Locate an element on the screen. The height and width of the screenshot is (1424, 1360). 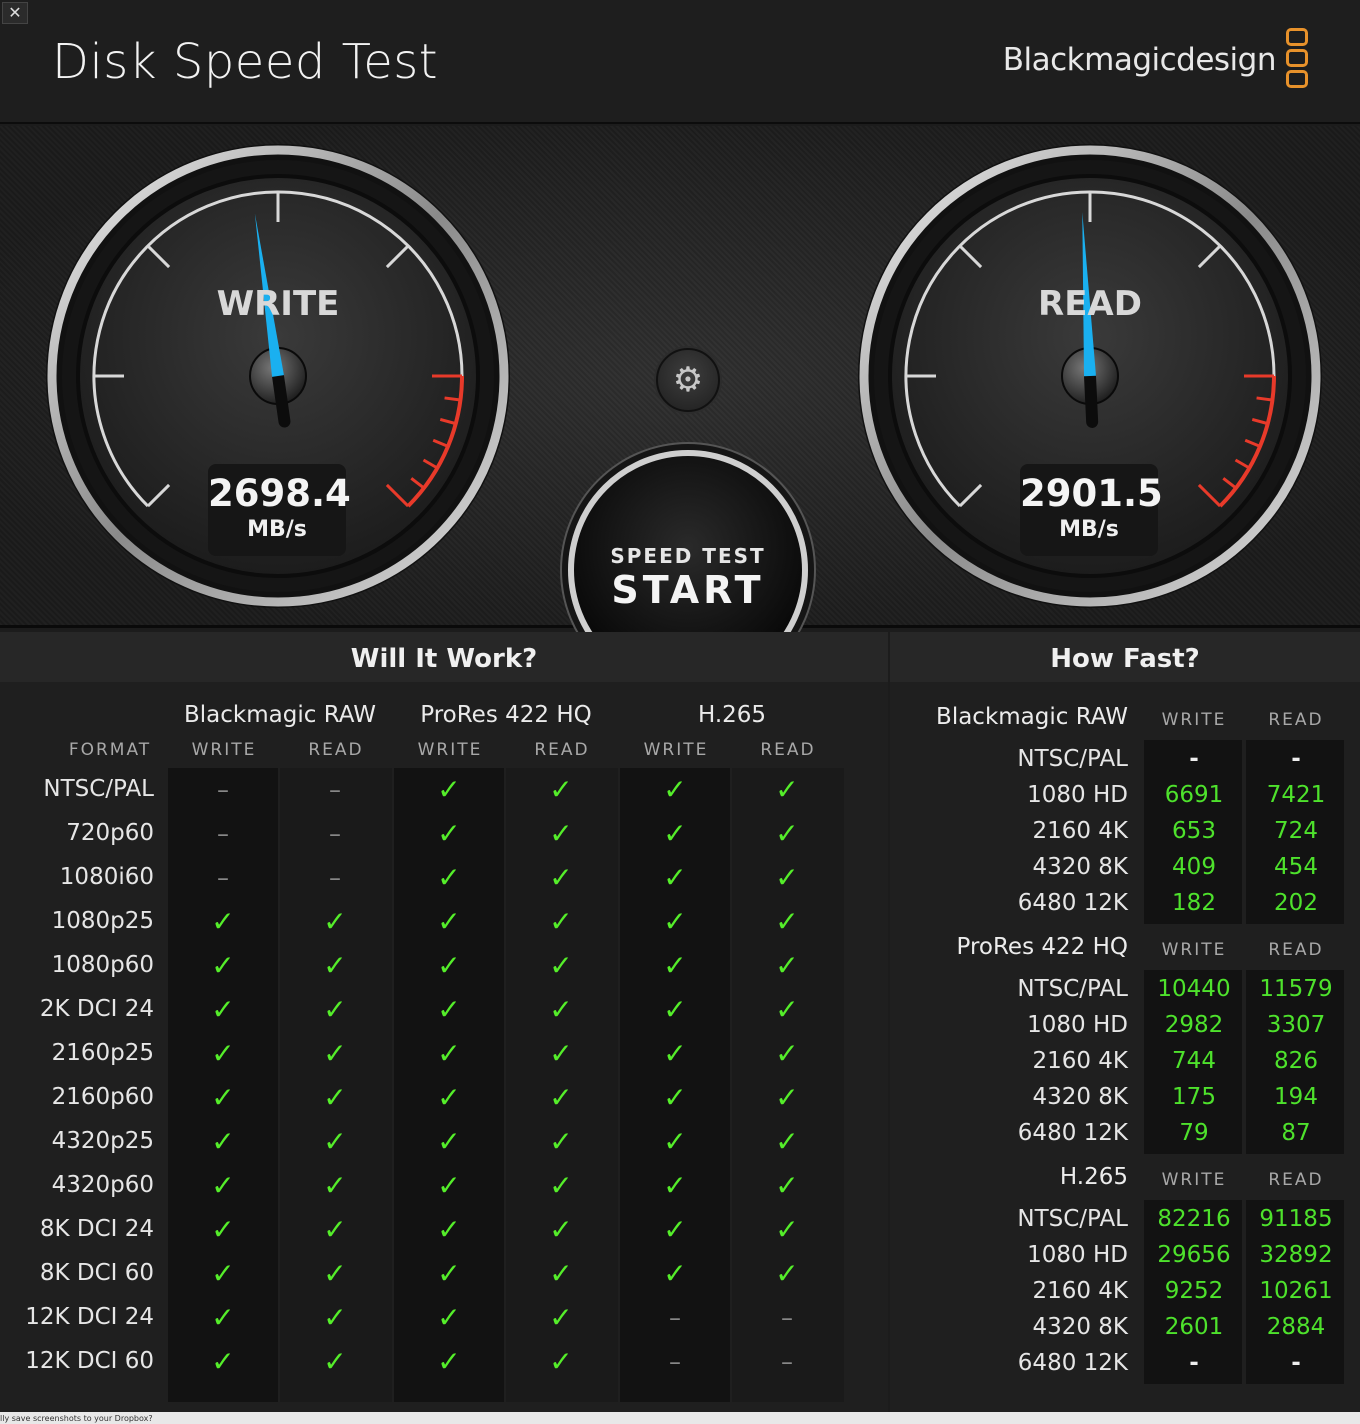
read-fps-value: 87 is located at coordinates (1296, 1133).